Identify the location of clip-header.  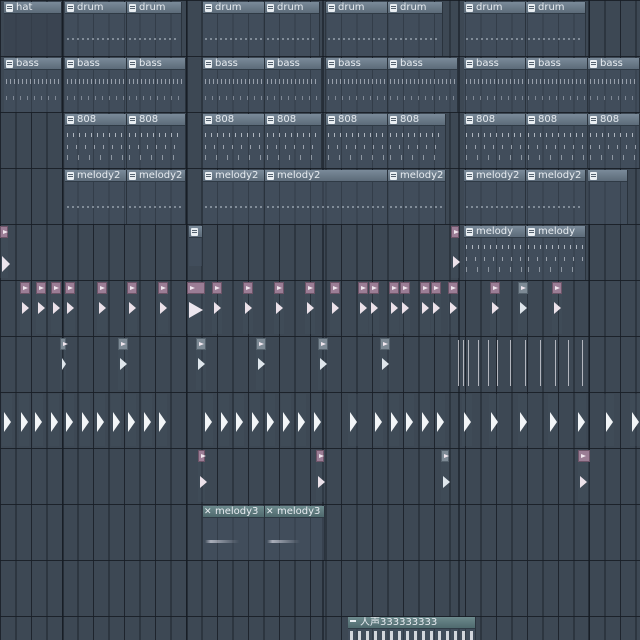
(195, 232).